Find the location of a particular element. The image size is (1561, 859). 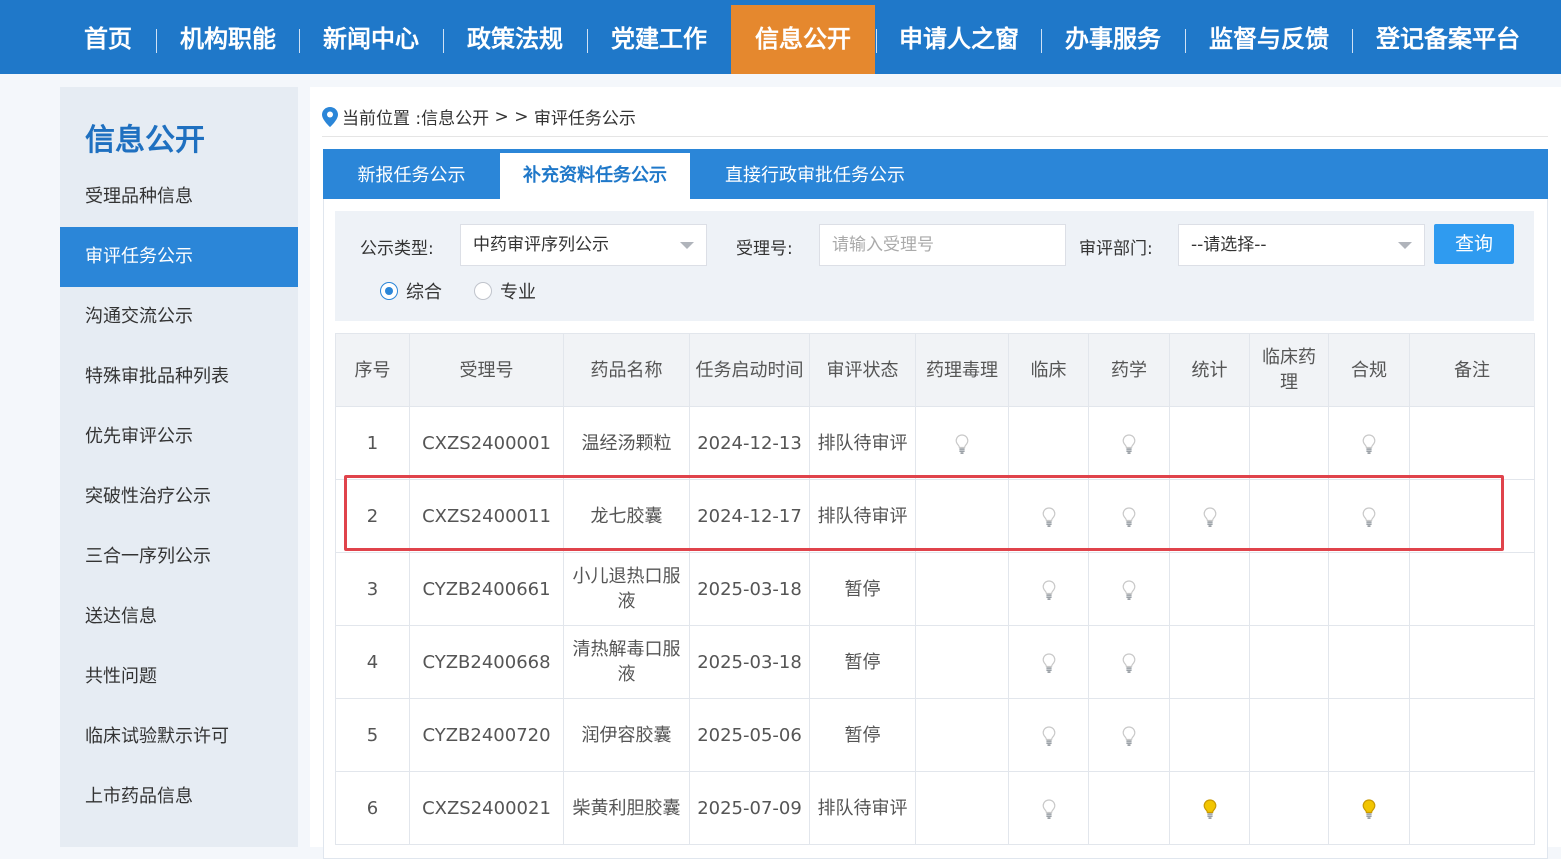

tab-bar: 新报任务公示 补充资料任务公示 直接行政审批任务公示 is located at coordinates (935, 174).